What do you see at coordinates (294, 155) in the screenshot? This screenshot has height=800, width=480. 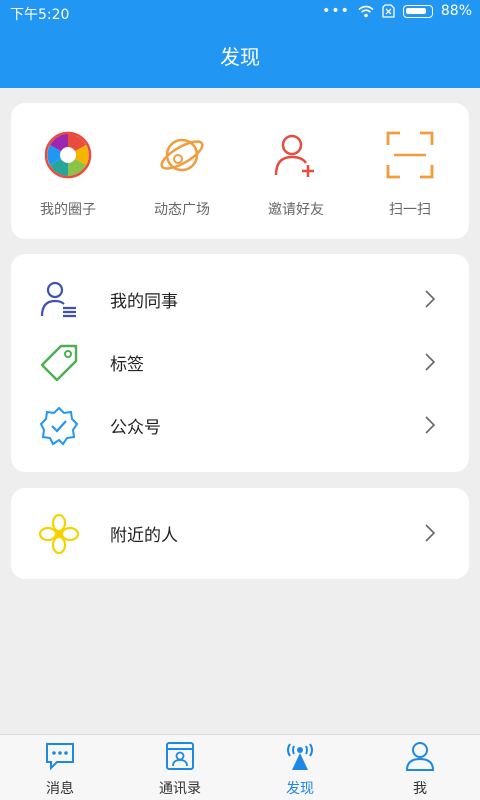 I see `add-user-icon` at bounding box center [294, 155].